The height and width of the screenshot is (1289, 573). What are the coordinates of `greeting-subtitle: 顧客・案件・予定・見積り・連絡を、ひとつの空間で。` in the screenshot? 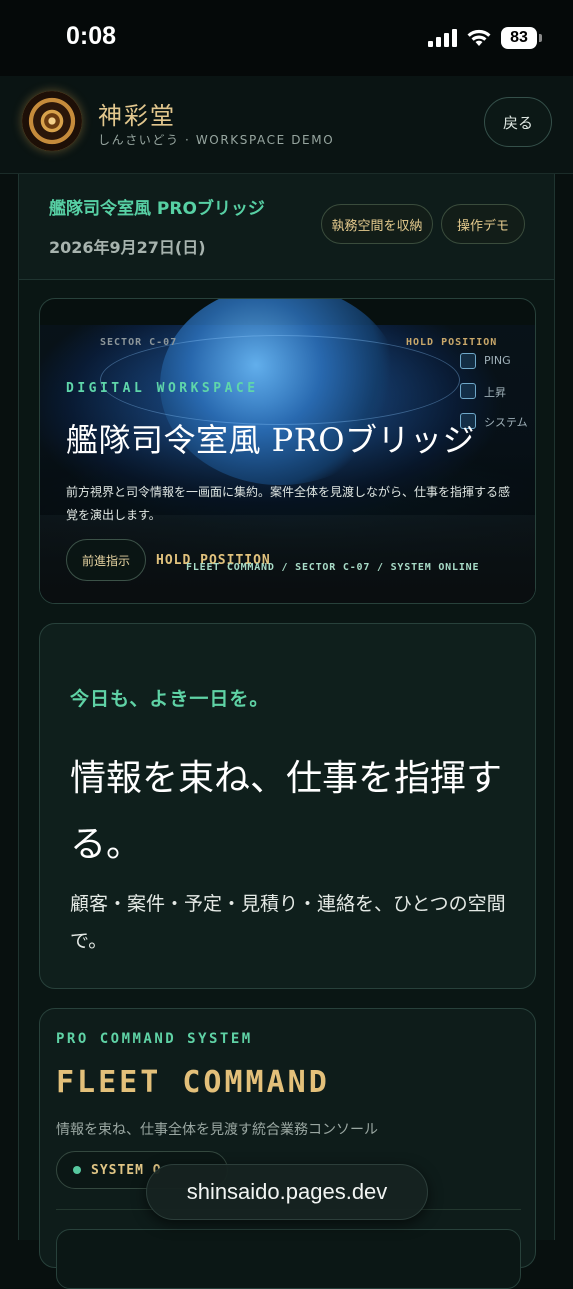 It's located at (288, 922).